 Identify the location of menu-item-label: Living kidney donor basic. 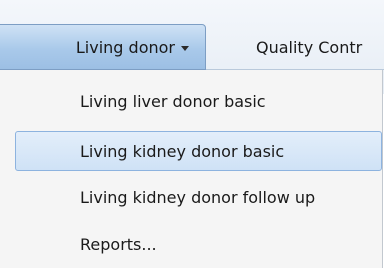
(182, 151).